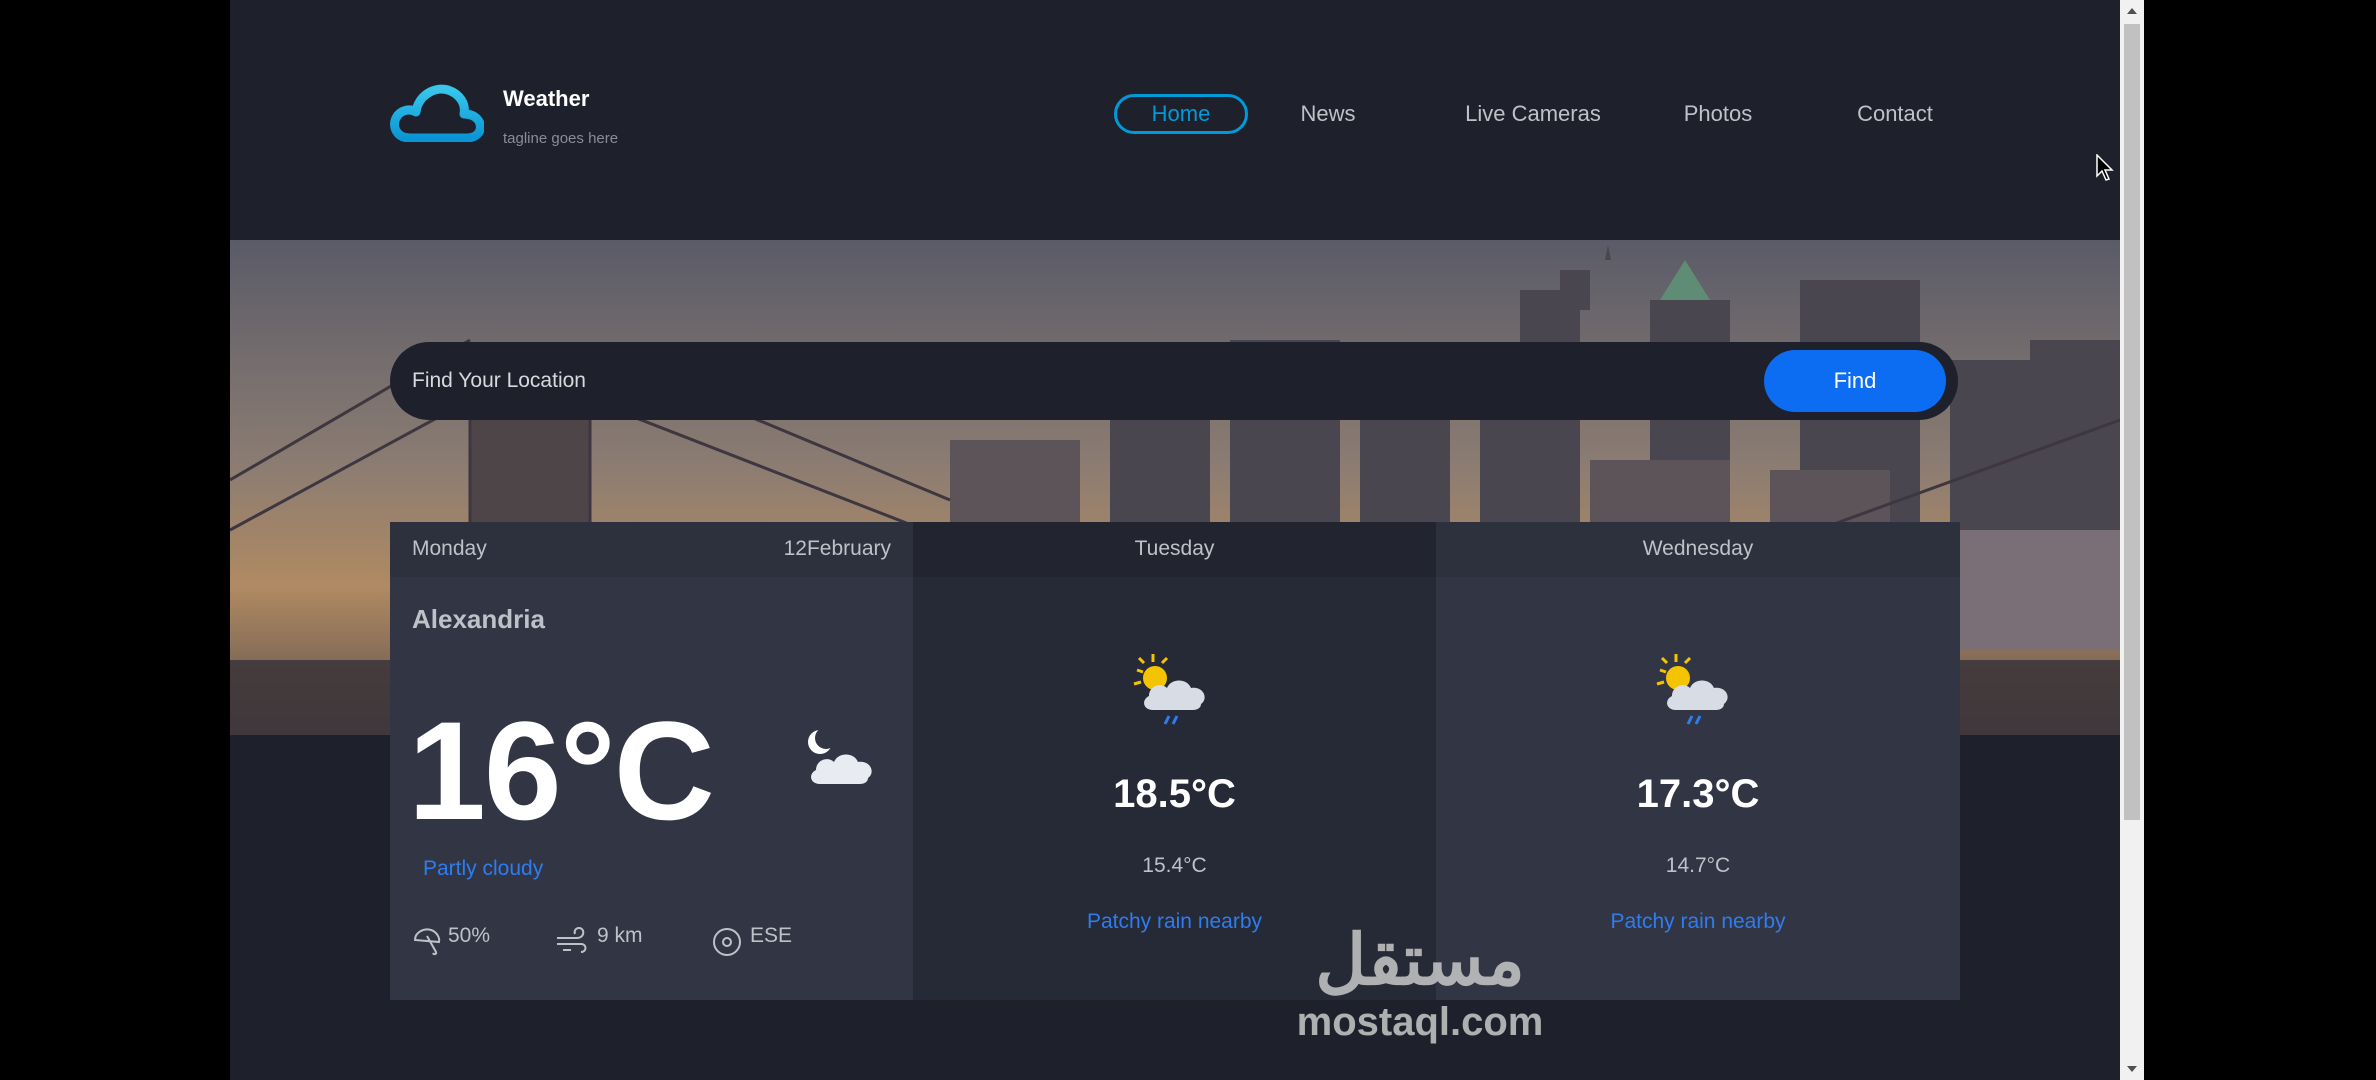 The width and height of the screenshot is (2376, 1080). I want to click on nav-live-cameras: Live Cameras, so click(1533, 114).